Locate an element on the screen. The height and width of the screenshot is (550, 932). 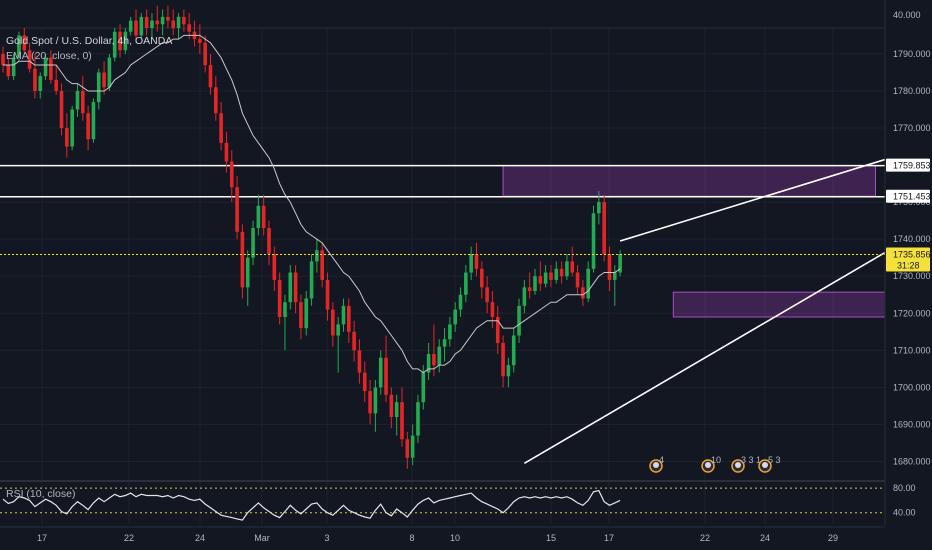
time-tick-label: 15 is located at coordinates (551, 538).